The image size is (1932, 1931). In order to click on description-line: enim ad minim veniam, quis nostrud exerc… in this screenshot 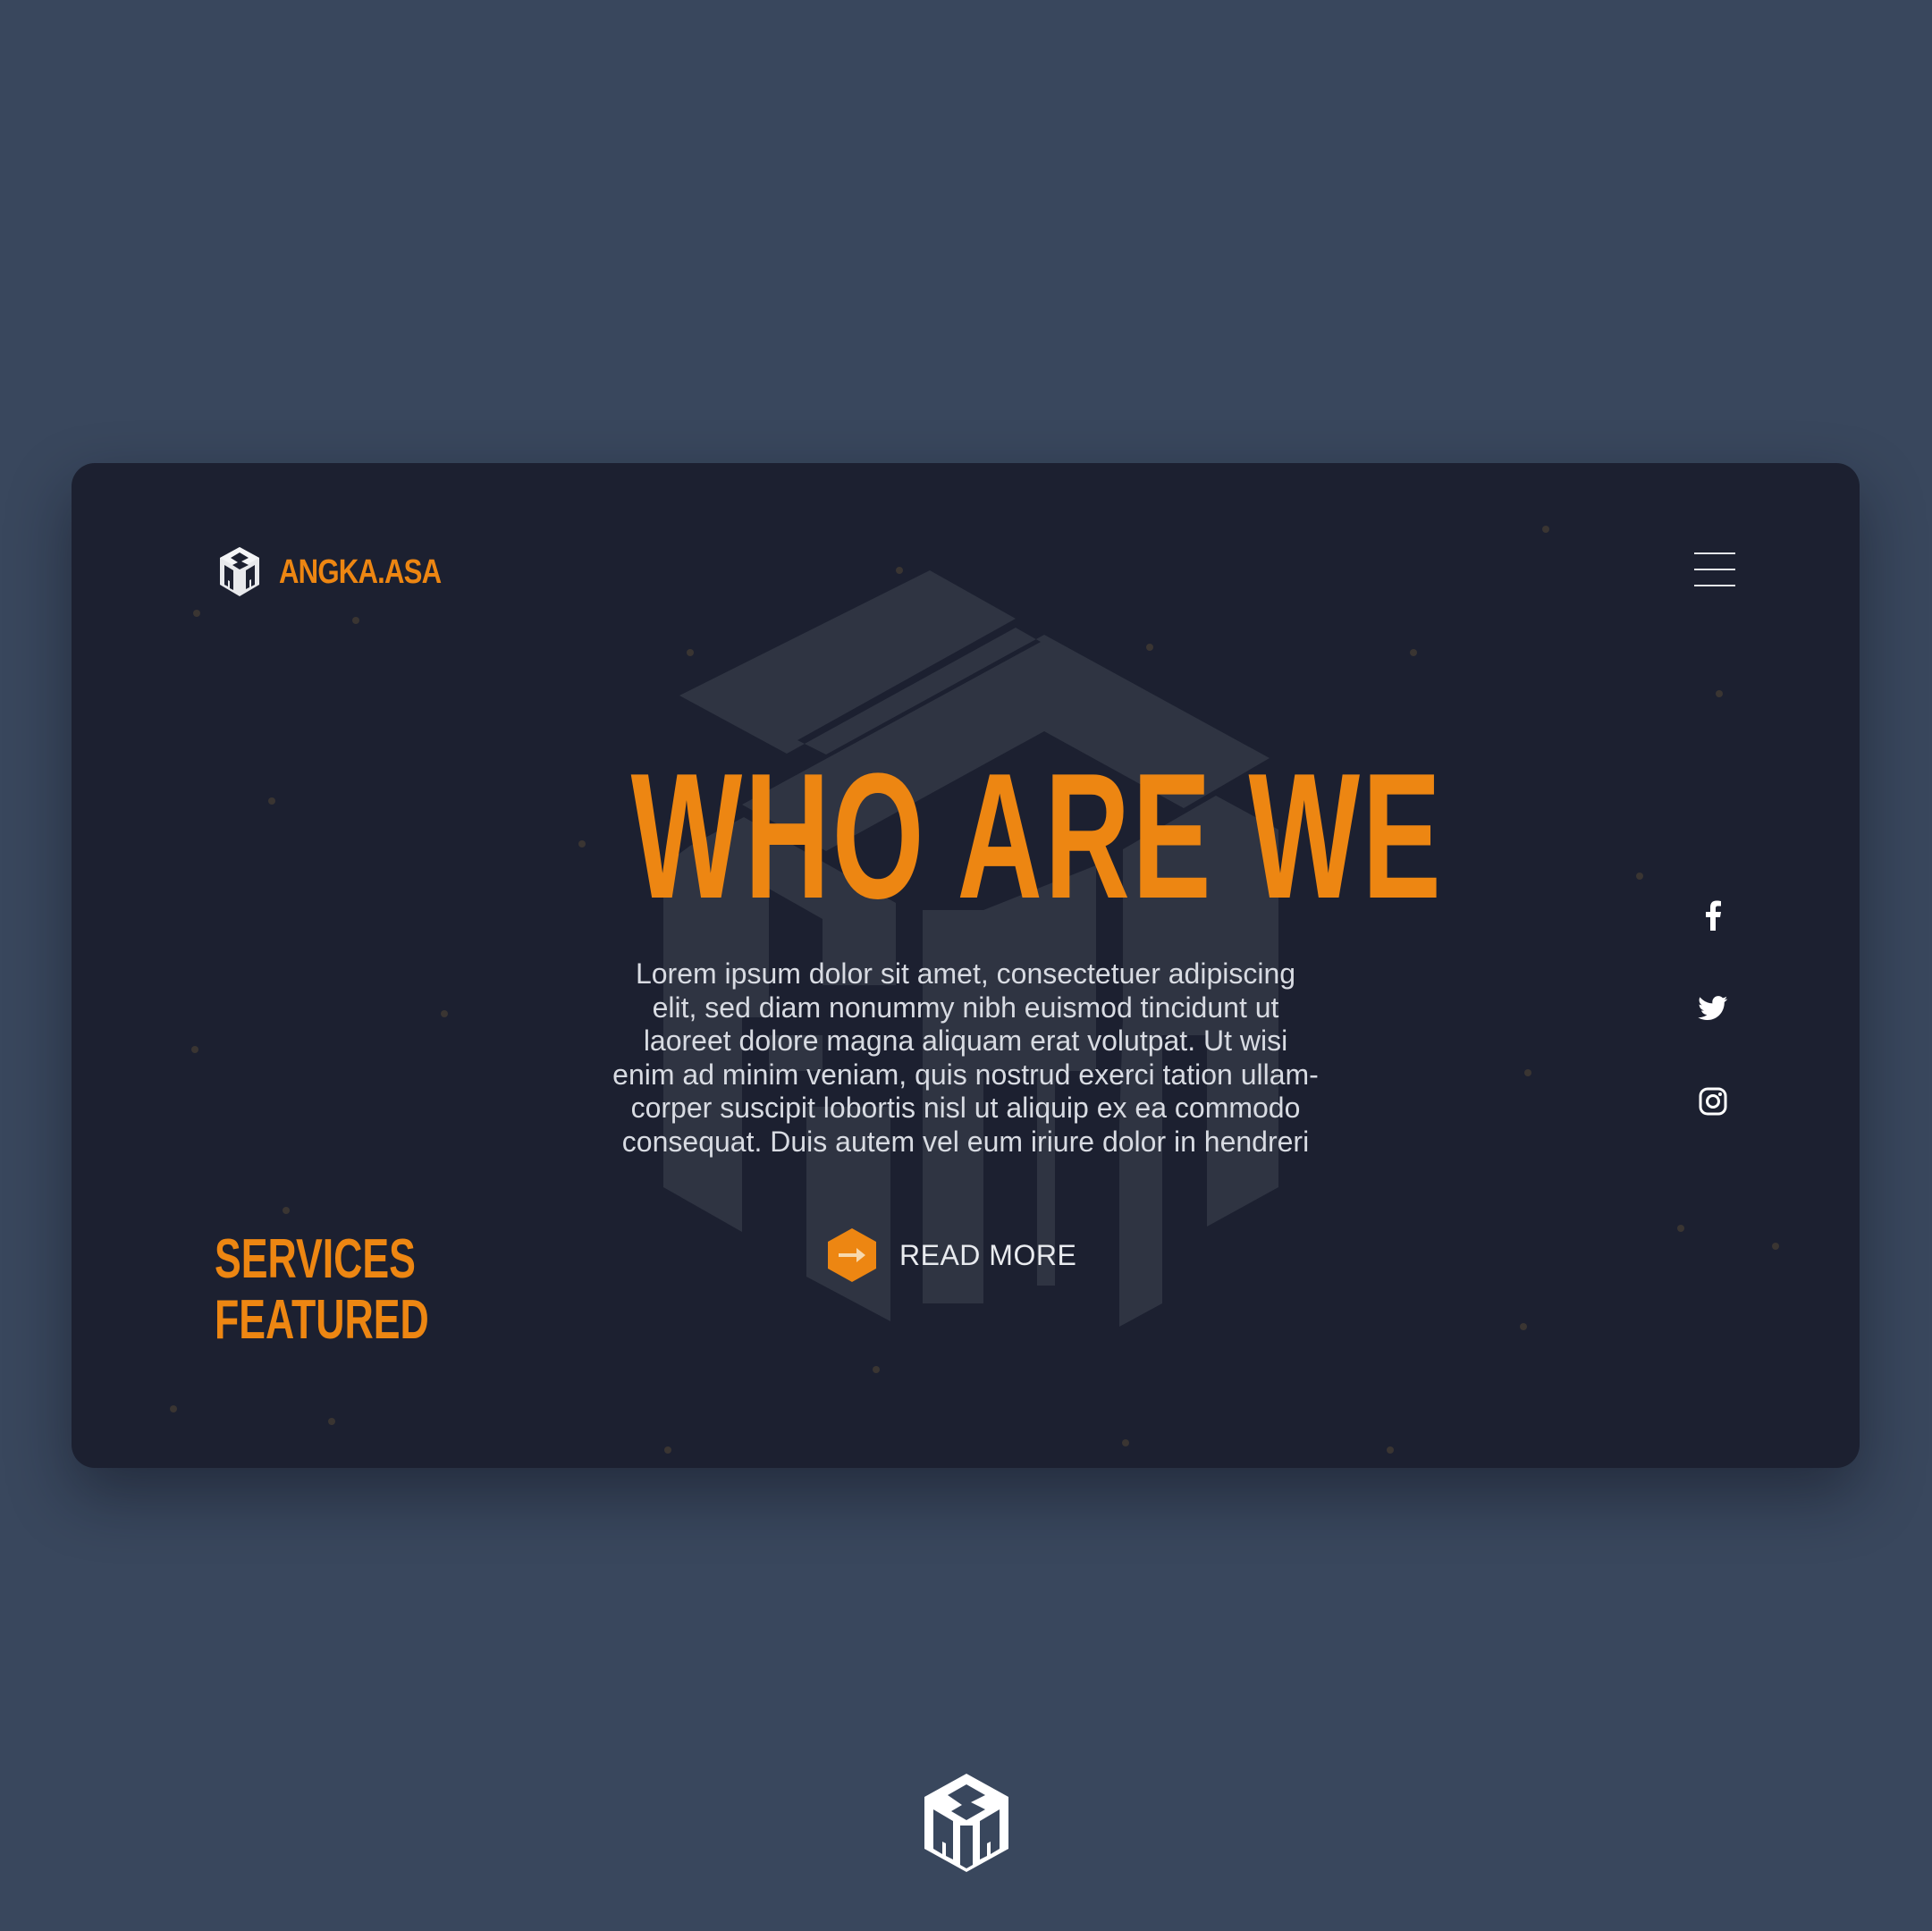, I will do `click(965, 1074)`.